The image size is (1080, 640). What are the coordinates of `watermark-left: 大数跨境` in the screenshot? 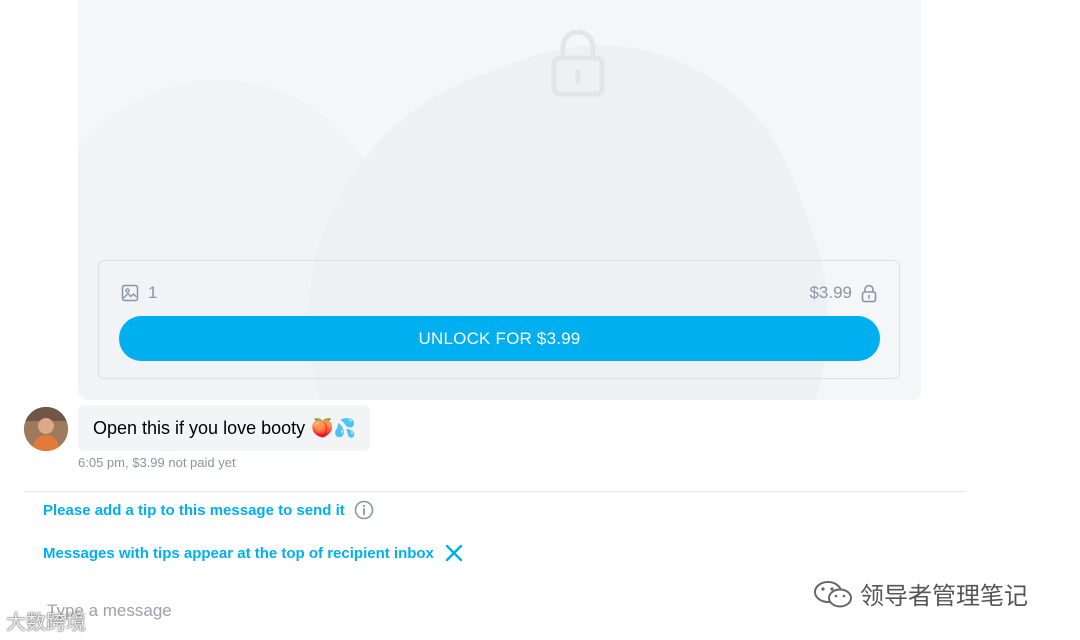 It's located at (46, 620).